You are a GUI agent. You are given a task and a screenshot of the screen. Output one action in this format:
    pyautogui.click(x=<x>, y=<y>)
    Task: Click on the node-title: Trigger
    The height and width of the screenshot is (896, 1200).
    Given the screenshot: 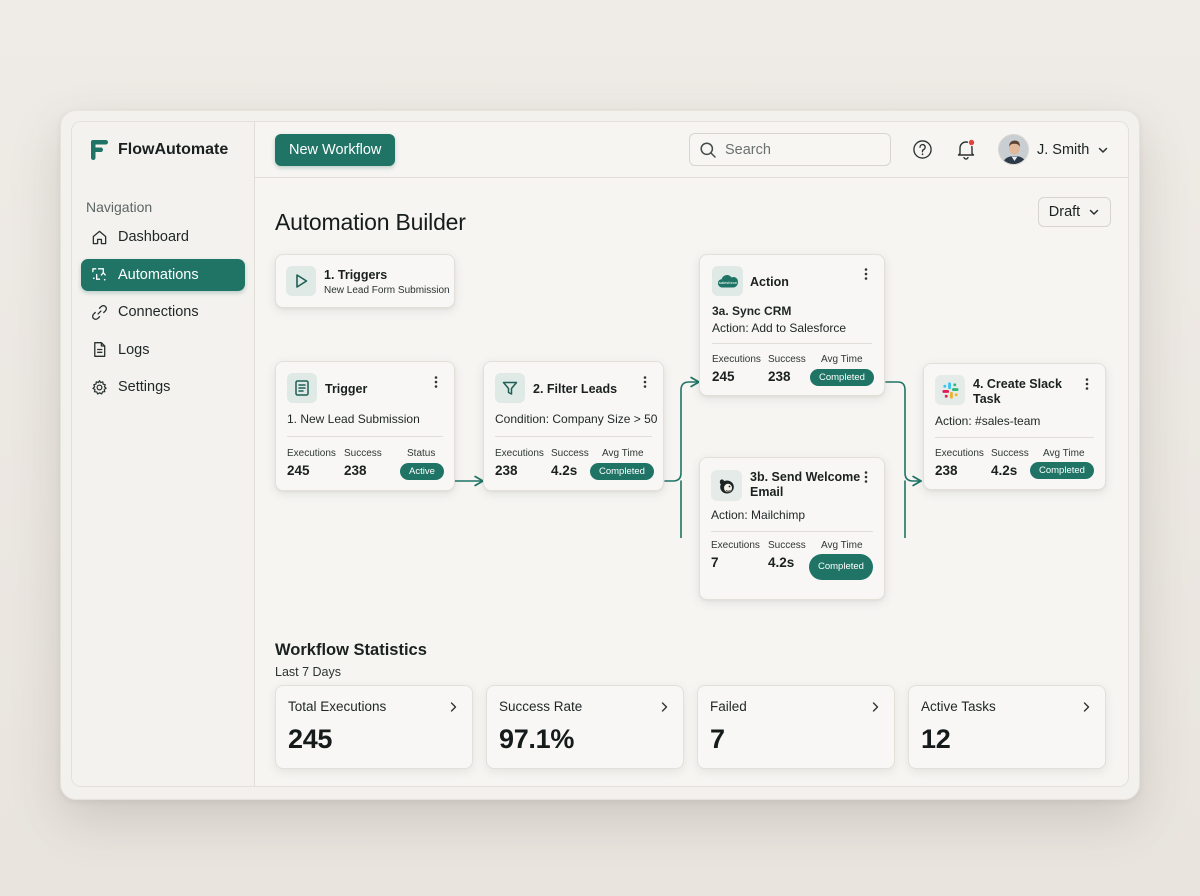 What is the action you would take?
    pyautogui.click(x=346, y=389)
    